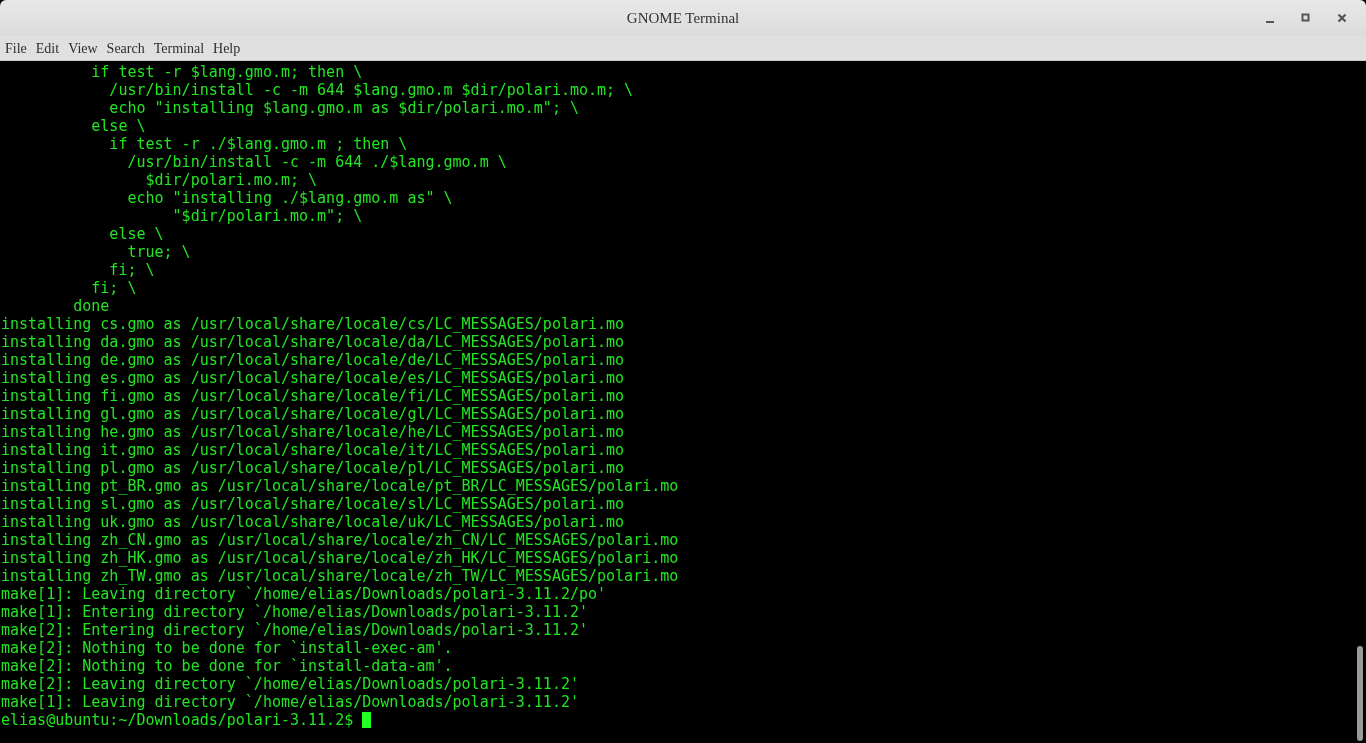  I want to click on terminal-line: installing uk.gmo as /usr/local/share/locale/uk/LC_MESSAGES/polari.mo, so click(313, 522).